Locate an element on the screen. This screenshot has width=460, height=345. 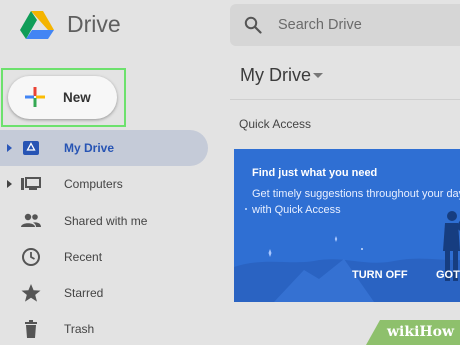
clock-icon is located at coordinates (31, 256).